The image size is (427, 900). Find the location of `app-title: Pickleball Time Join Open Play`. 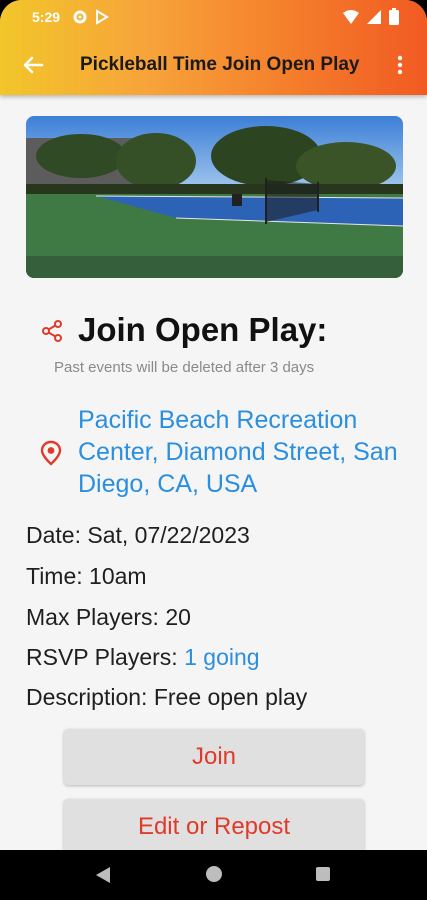

app-title: Pickleball Time Join Open Play is located at coordinates (220, 64).